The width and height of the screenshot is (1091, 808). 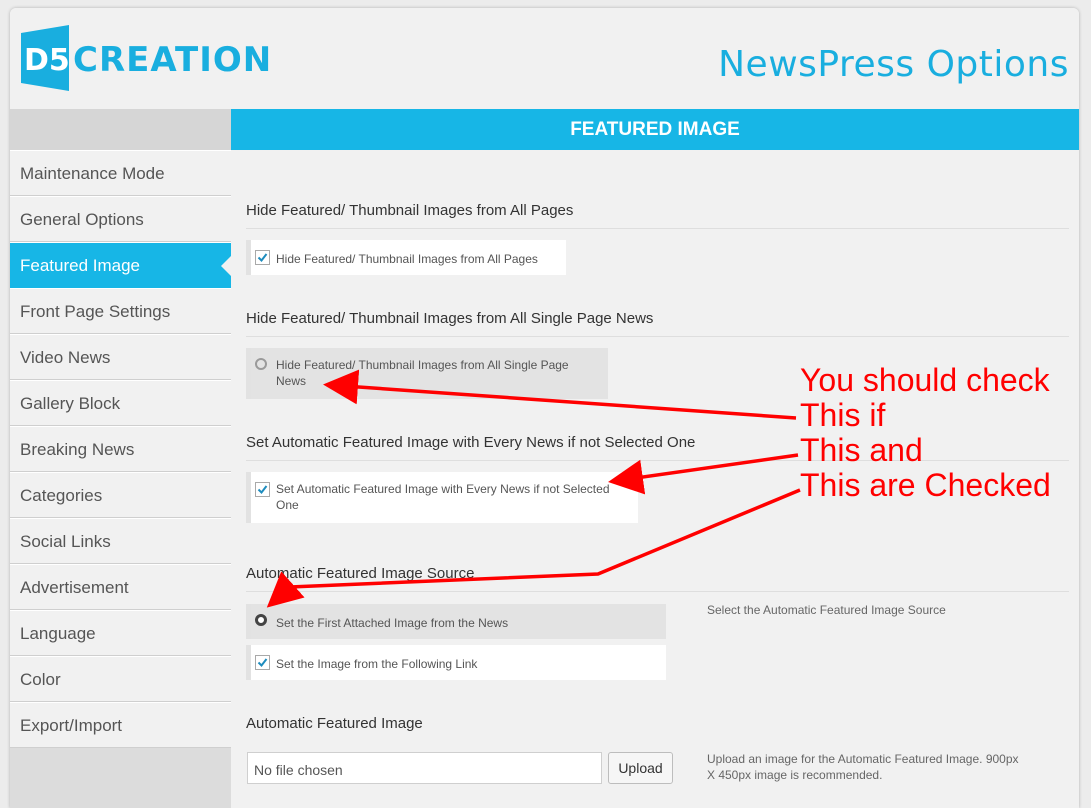 I want to click on option-heading-auto-image: Automatic Featured Image, so click(x=334, y=723).